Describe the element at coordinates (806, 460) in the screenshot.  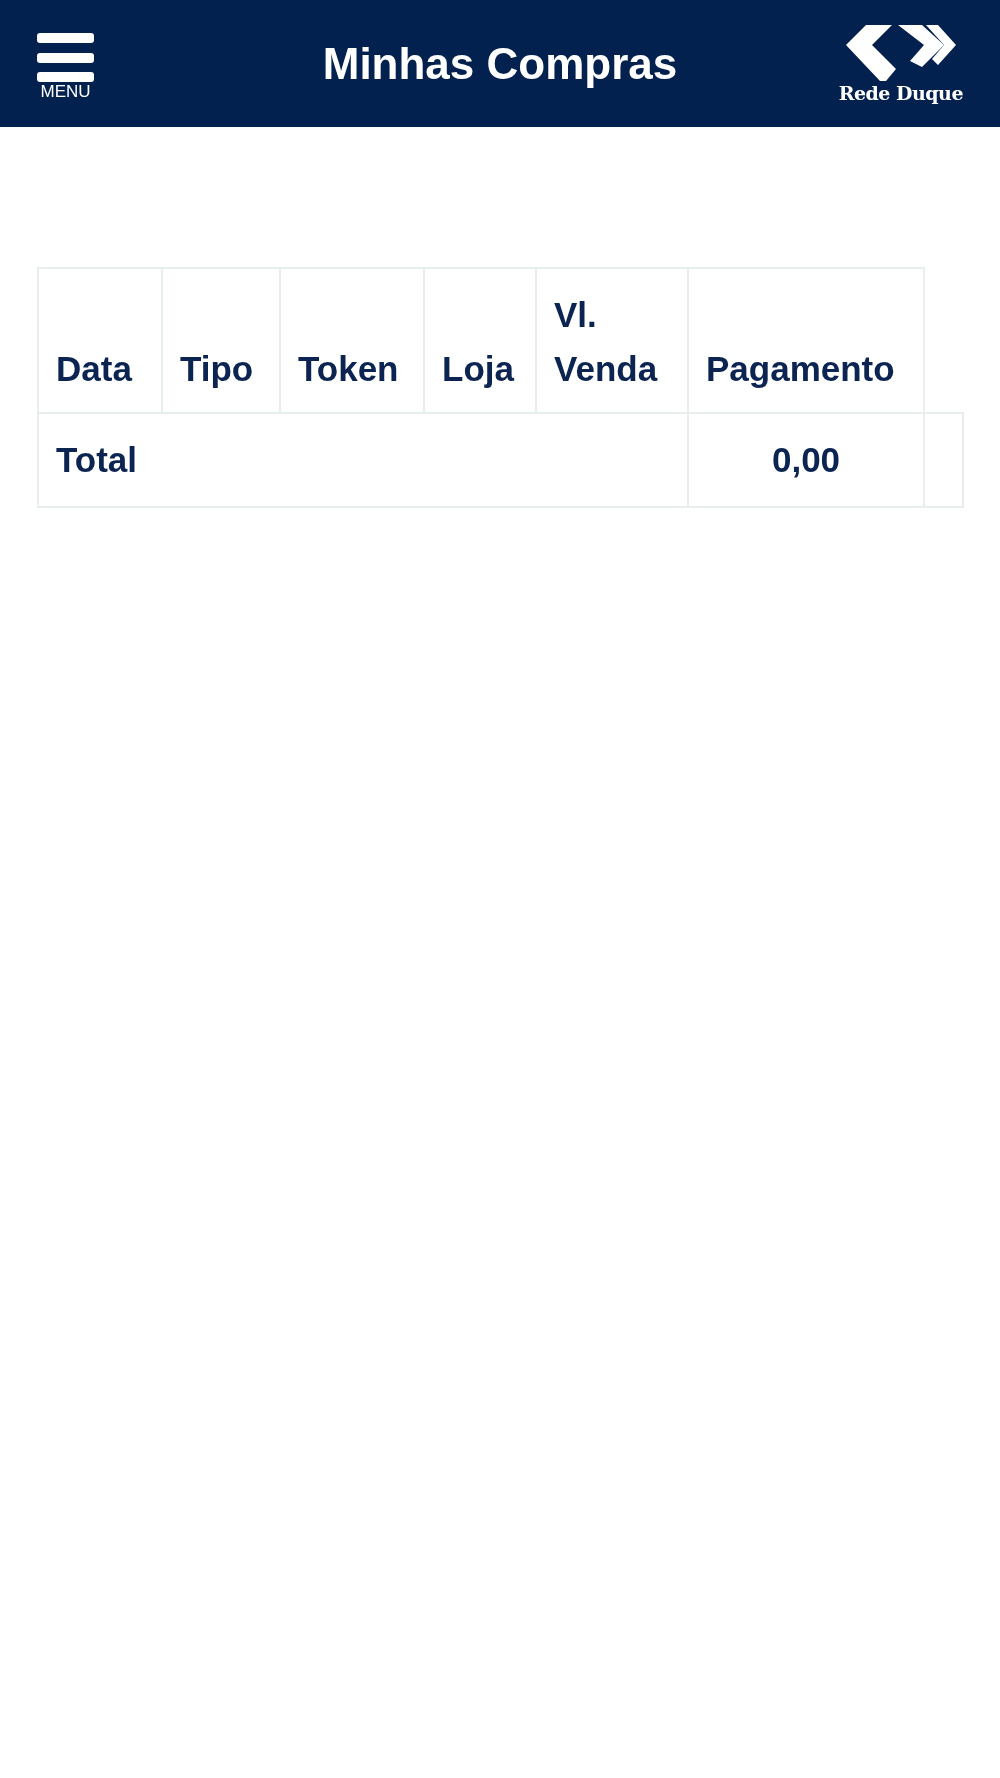
I see `total-value: 0,00` at that location.